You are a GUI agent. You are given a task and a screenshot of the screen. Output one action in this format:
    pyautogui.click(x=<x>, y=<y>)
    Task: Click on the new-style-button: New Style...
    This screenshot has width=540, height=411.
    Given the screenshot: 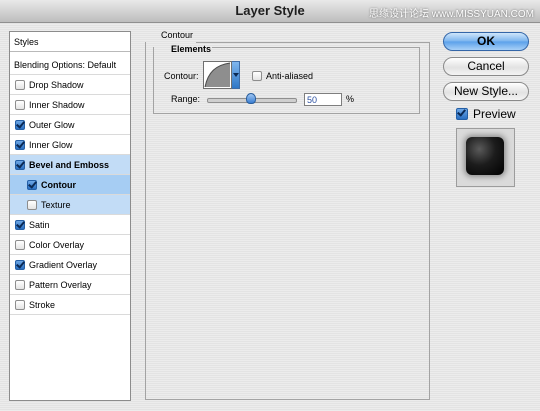 What is the action you would take?
    pyautogui.click(x=486, y=91)
    